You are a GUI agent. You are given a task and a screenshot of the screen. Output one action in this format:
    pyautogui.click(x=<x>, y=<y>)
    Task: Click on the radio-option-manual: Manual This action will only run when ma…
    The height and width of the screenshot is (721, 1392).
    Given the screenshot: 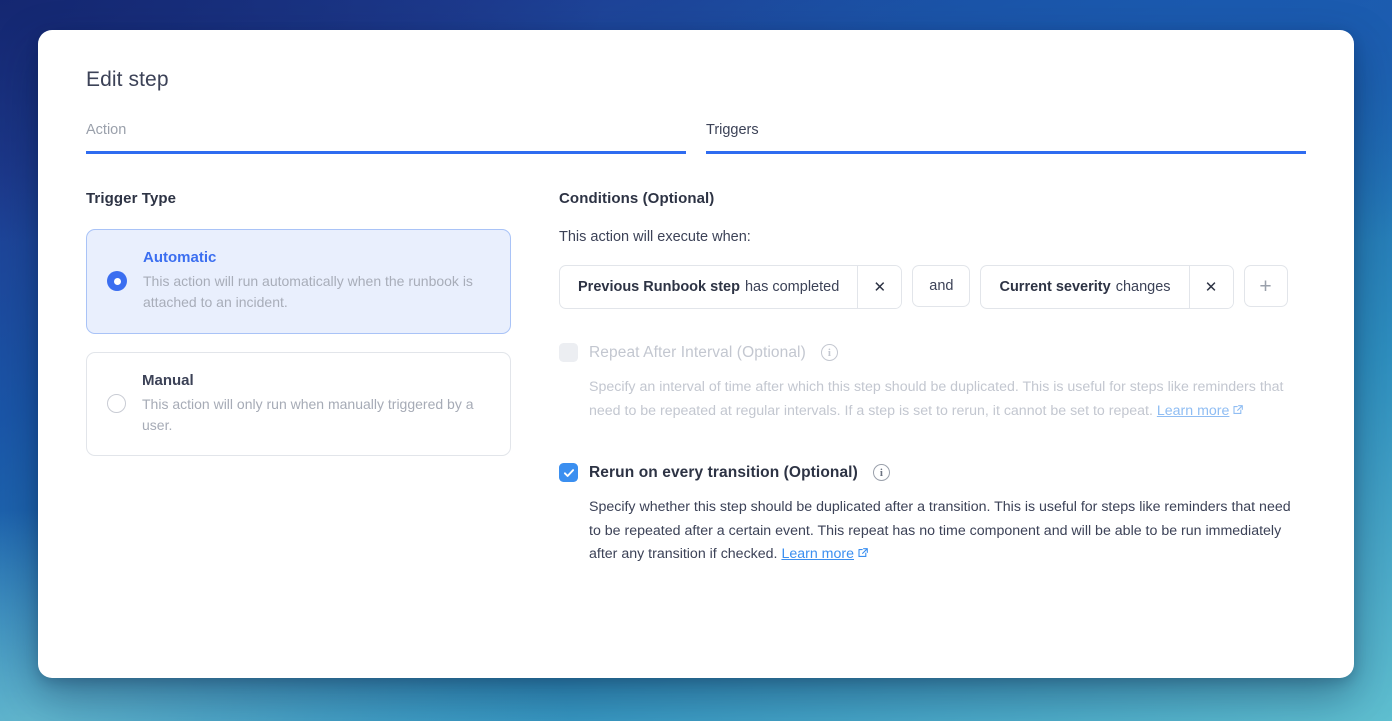 What is the action you would take?
    pyautogui.click(x=298, y=404)
    